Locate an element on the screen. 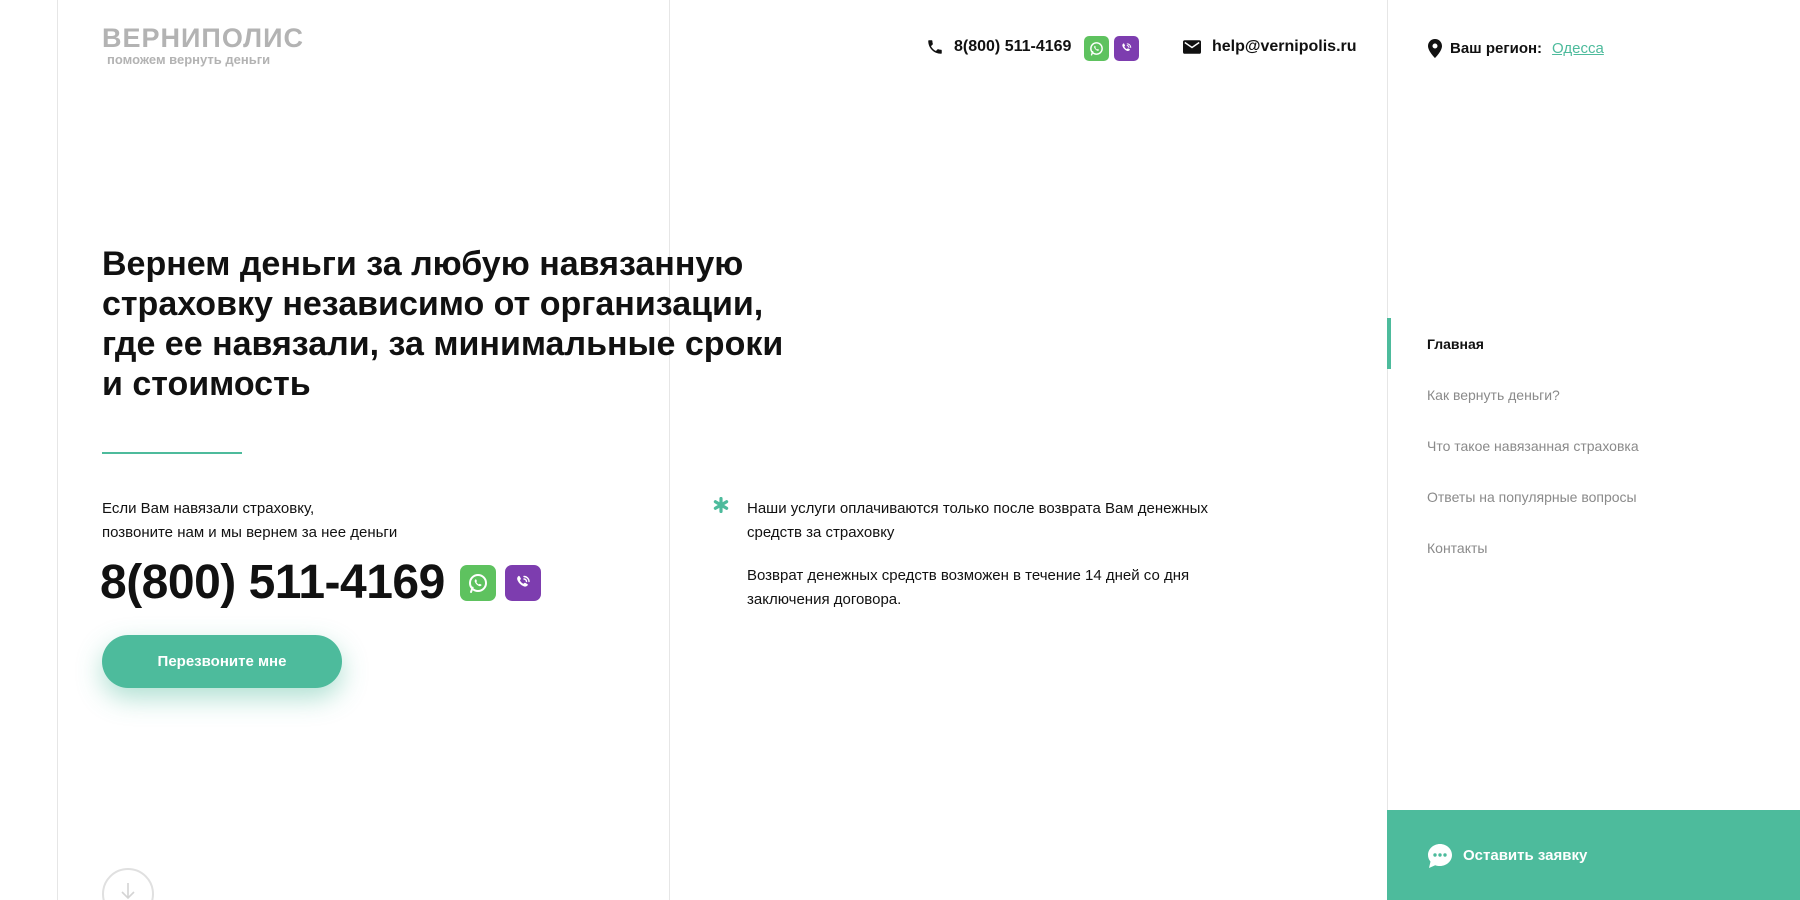 The height and width of the screenshot is (900, 1800). arrow-down-icon is located at coordinates (128, 891).